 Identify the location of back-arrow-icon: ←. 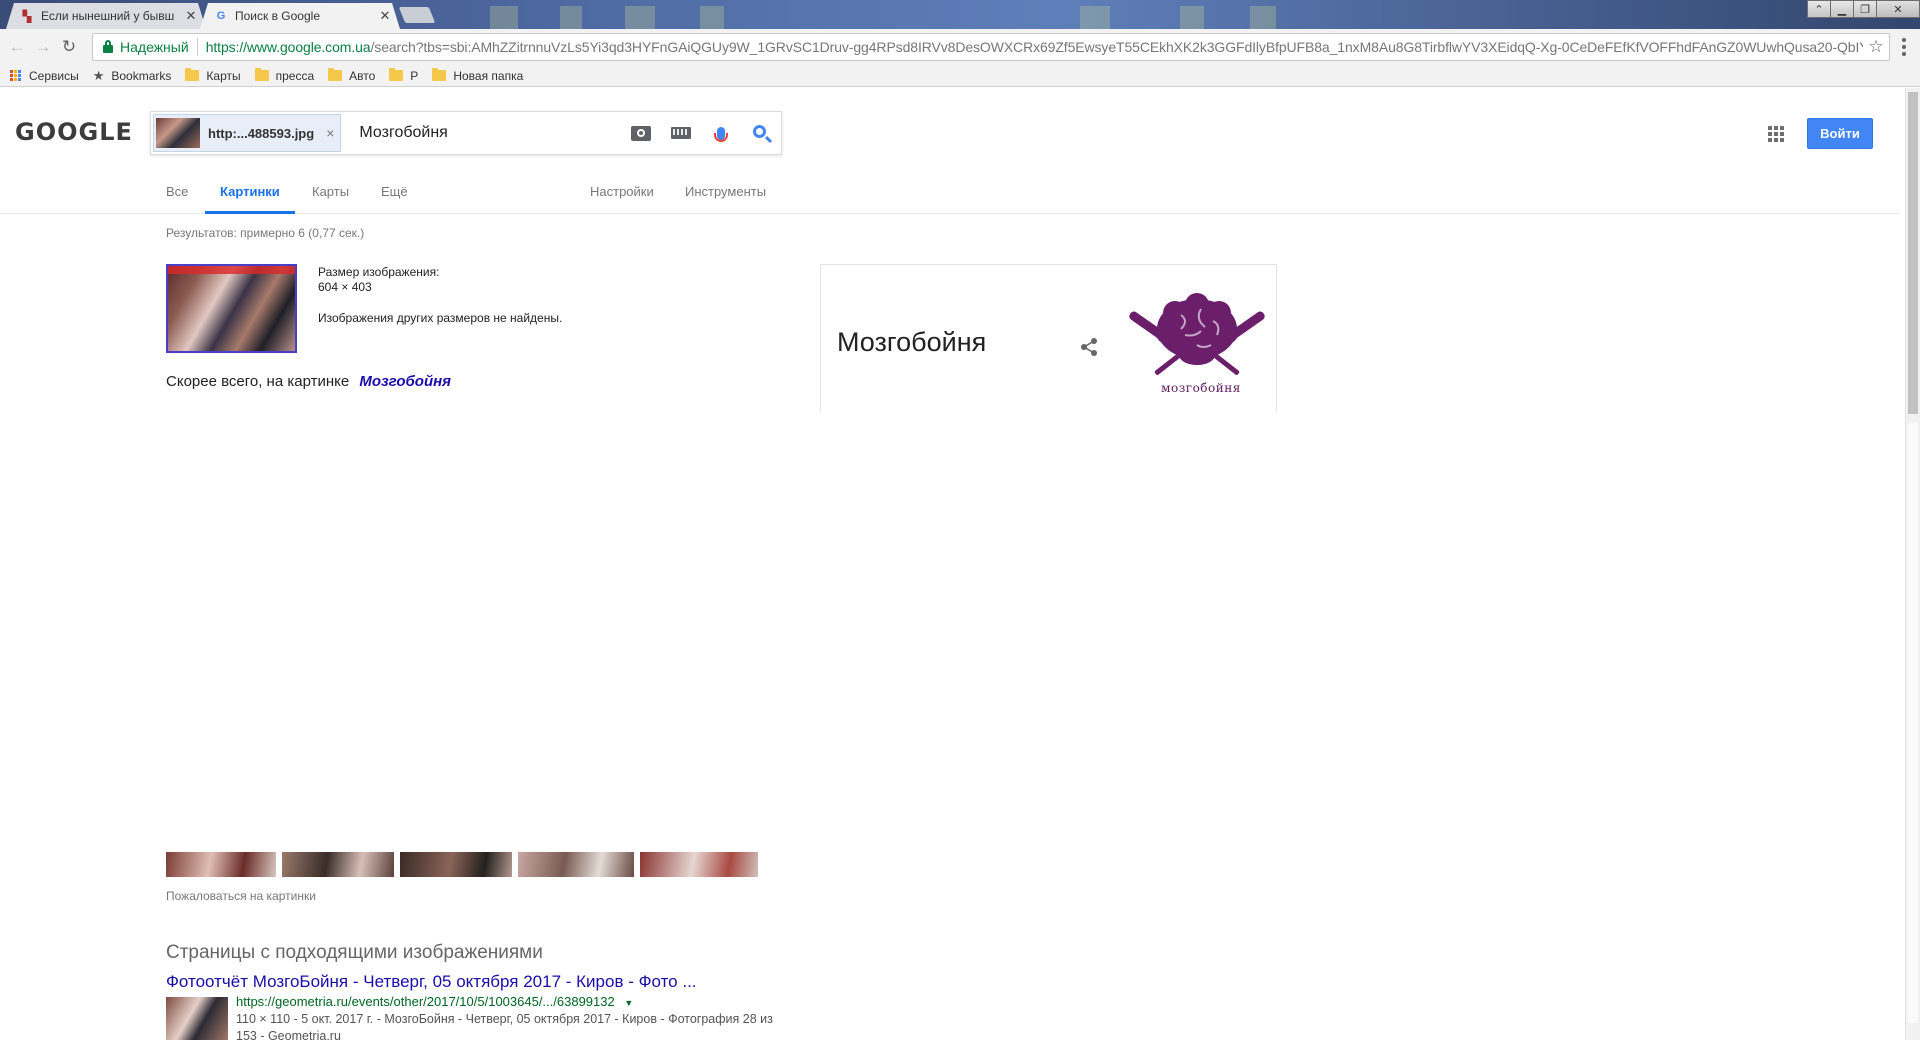
(17, 47).